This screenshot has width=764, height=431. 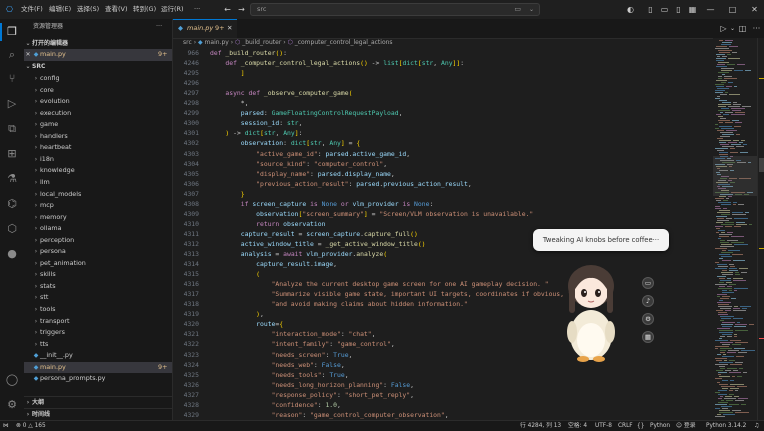 What do you see at coordinates (273, 264) in the screenshot?
I see `code-line: capture_result.image,` at bounding box center [273, 264].